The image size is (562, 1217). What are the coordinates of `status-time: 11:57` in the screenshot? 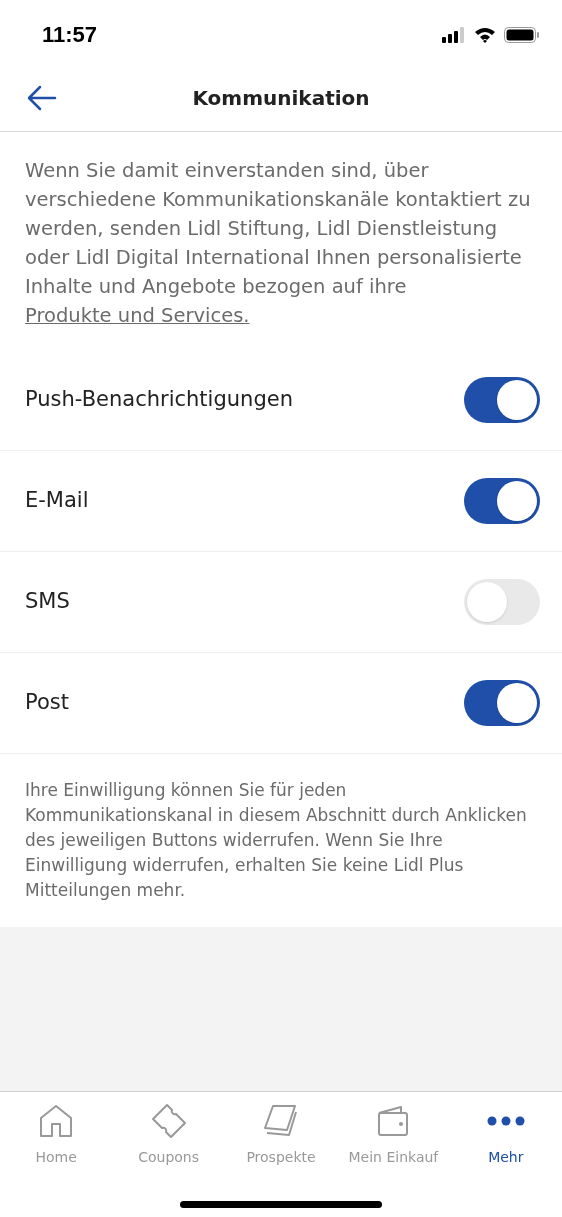 It's located at (70, 35).